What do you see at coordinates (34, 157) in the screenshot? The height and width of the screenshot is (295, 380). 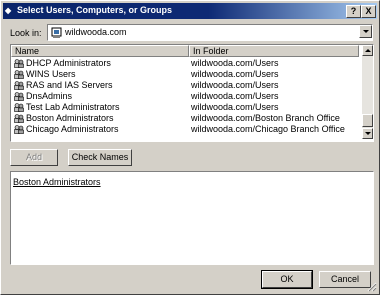 I see `add-button: Add` at bounding box center [34, 157].